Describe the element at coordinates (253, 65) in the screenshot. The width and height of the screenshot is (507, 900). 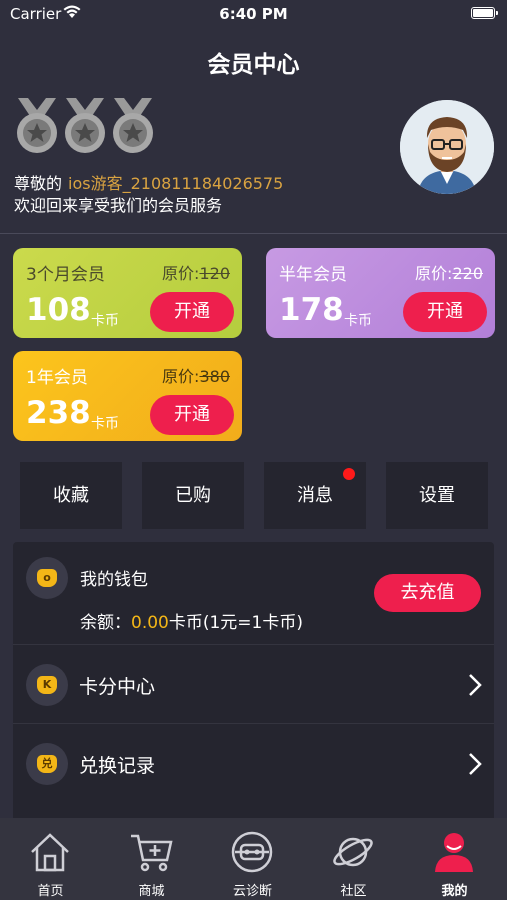
I see `page-title: 会员中心` at that location.